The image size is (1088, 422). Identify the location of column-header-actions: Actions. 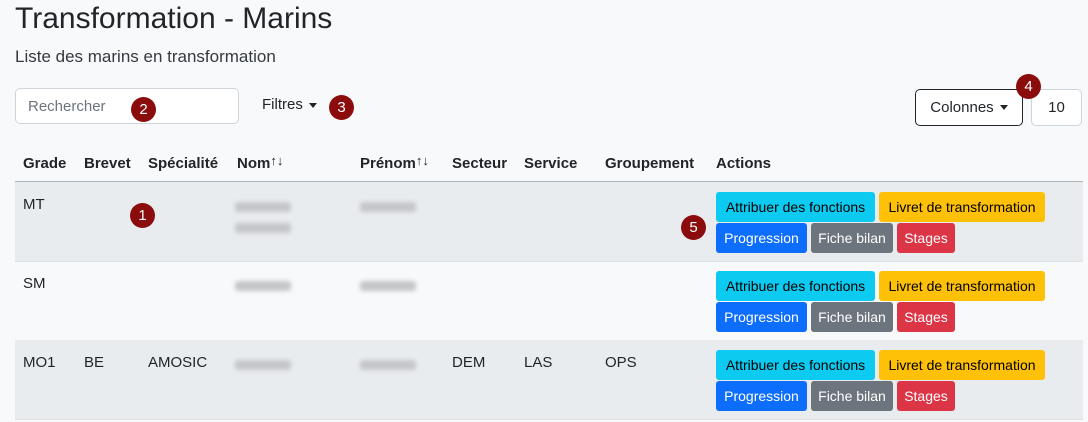
(744, 163).